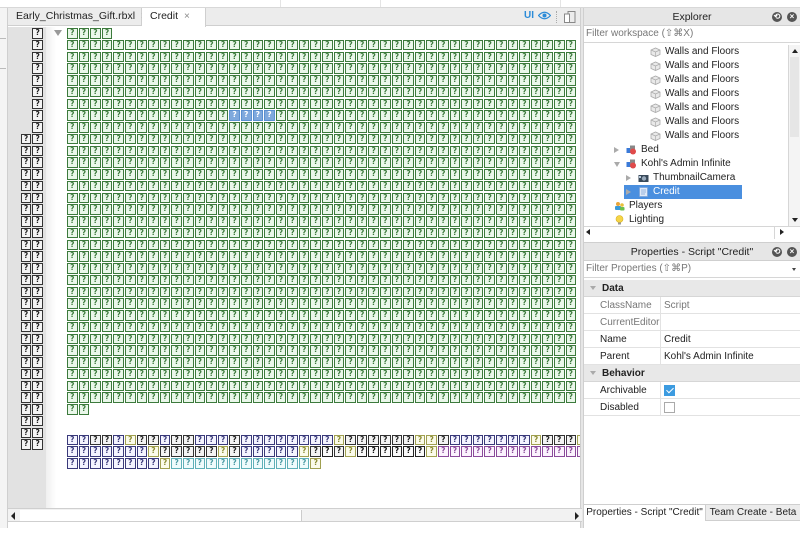 Image resolution: width=800 pixels, height=537 pixels. I want to click on ui-visibility-label: UI, so click(529, 15).